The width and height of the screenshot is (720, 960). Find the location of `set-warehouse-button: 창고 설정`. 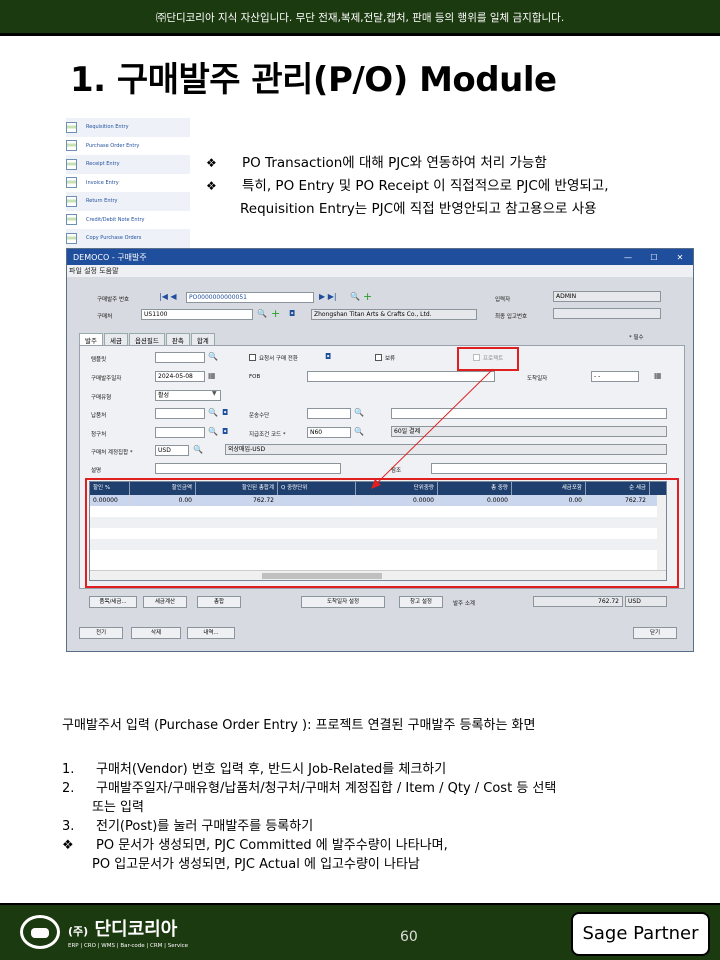

set-warehouse-button: 창고 설정 is located at coordinates (421, 602).